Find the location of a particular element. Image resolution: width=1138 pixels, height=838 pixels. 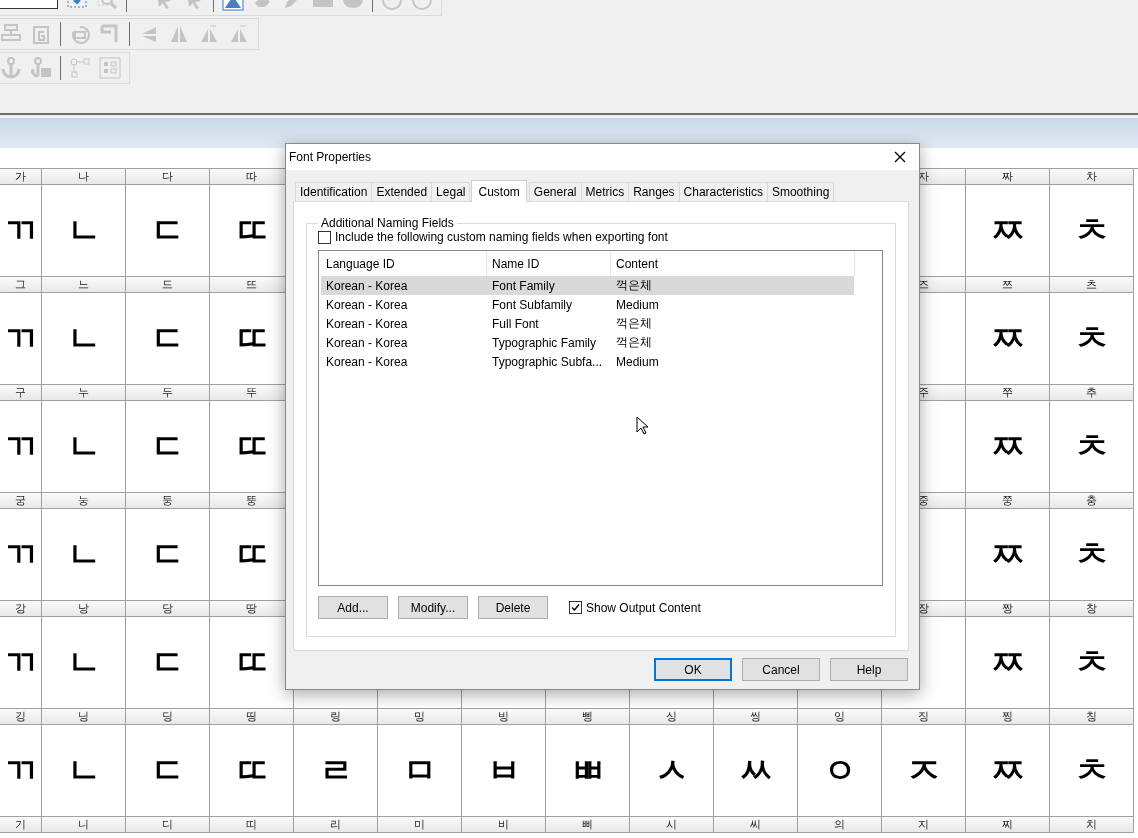

dialog-button: OK is located at coordinates (693, 669).